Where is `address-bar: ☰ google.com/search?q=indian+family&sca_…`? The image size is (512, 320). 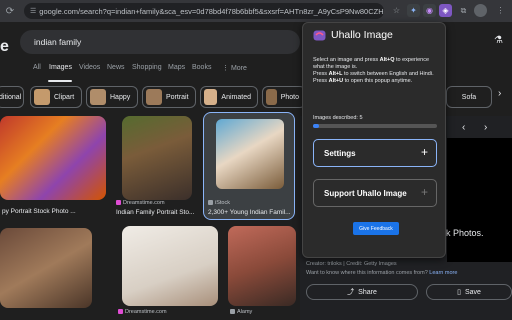
address-bar: ☰ google.com/search?q=indian+family&sca_… is located at coordinates (204, 11).